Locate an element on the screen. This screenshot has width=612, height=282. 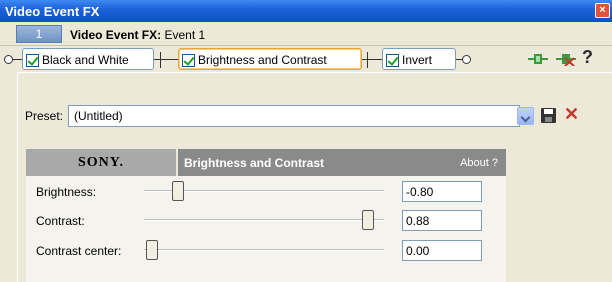
contrast-center-value-field: 0.00 is located at coordinates (442, 250).